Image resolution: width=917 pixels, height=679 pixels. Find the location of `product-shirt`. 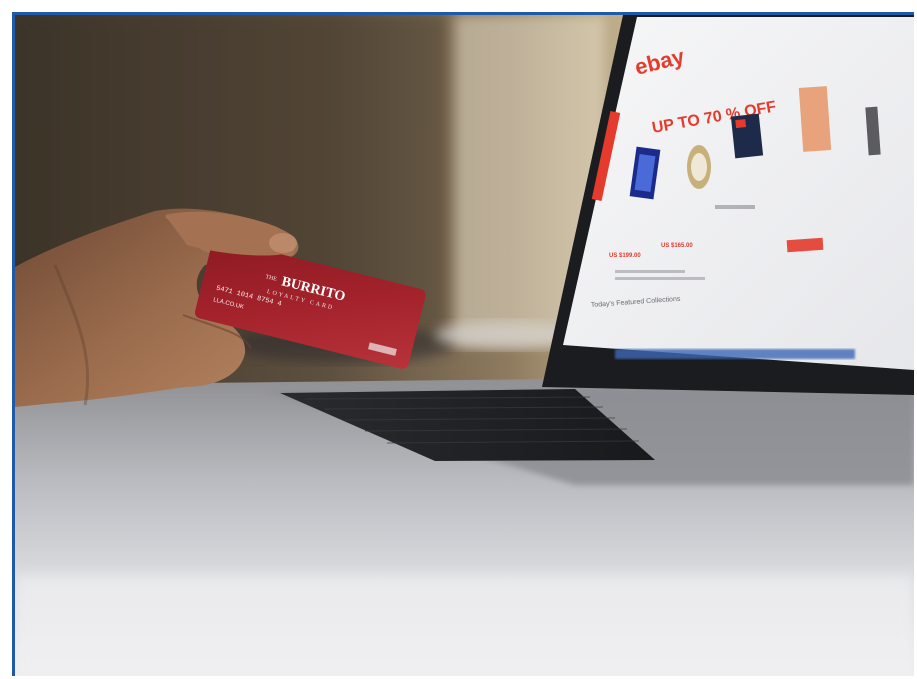

product-shirt is located at coordinates (815, 119).